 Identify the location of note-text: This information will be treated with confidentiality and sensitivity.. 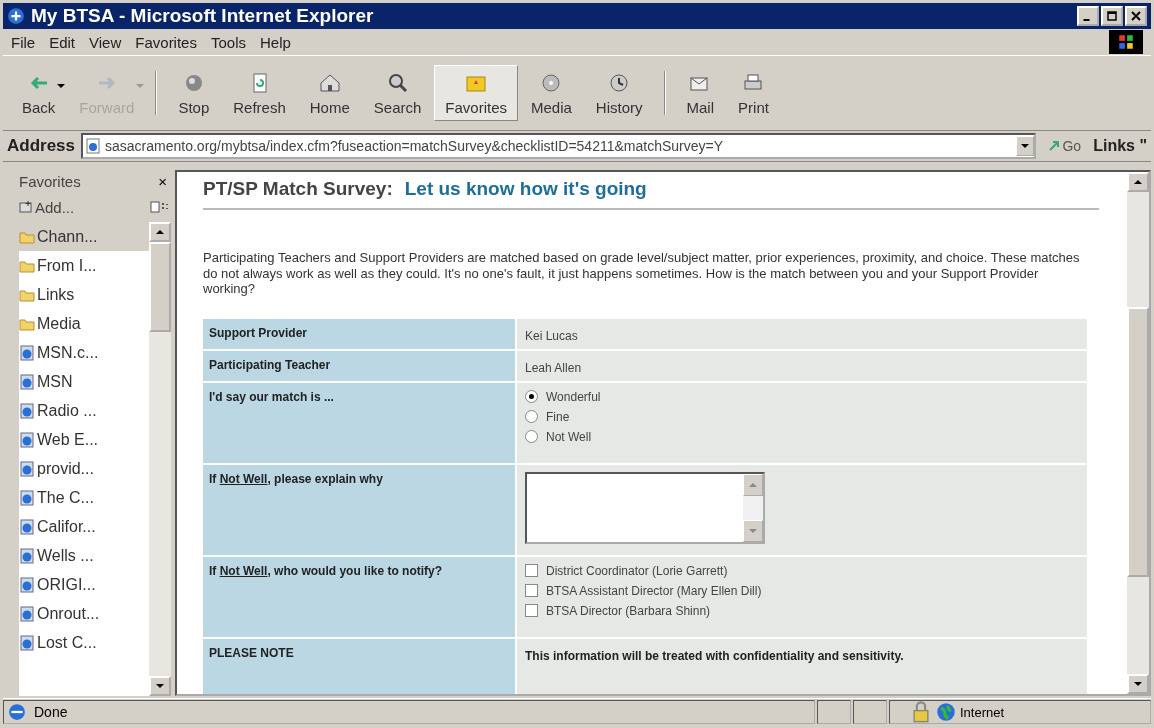
(714, 655).